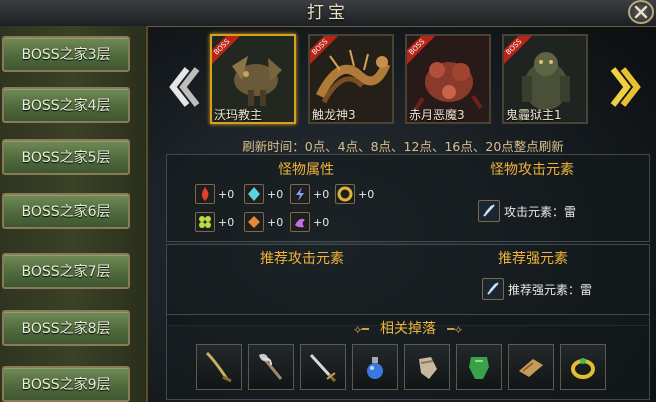 The image size is (656, 402). I want to click on related-drops-title: 相关掉落, so click(408, 329).